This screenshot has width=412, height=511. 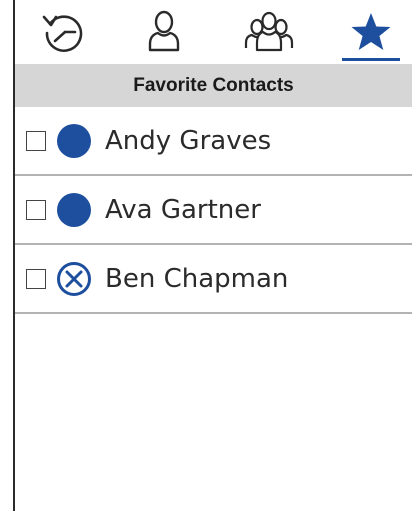 I want to click on history-icon, so click(x=64, y=32).